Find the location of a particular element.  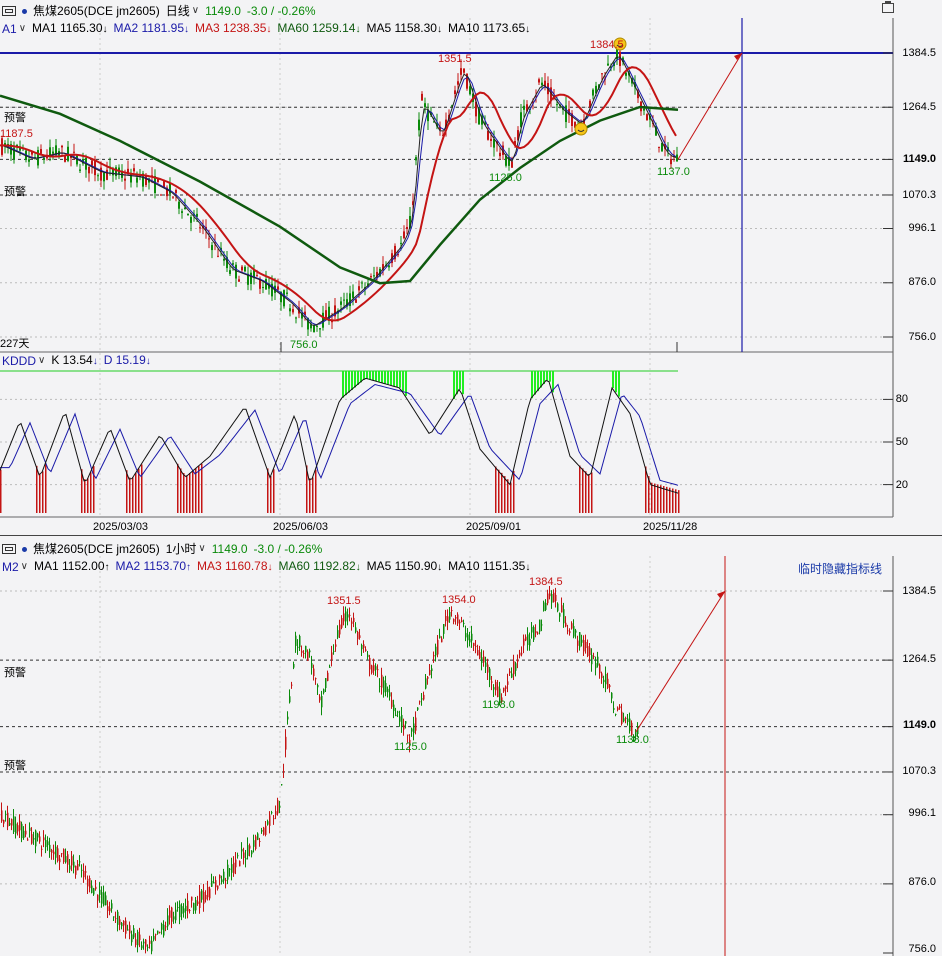

indicator-axis-label: 80 is located at coordinates (901, 399).